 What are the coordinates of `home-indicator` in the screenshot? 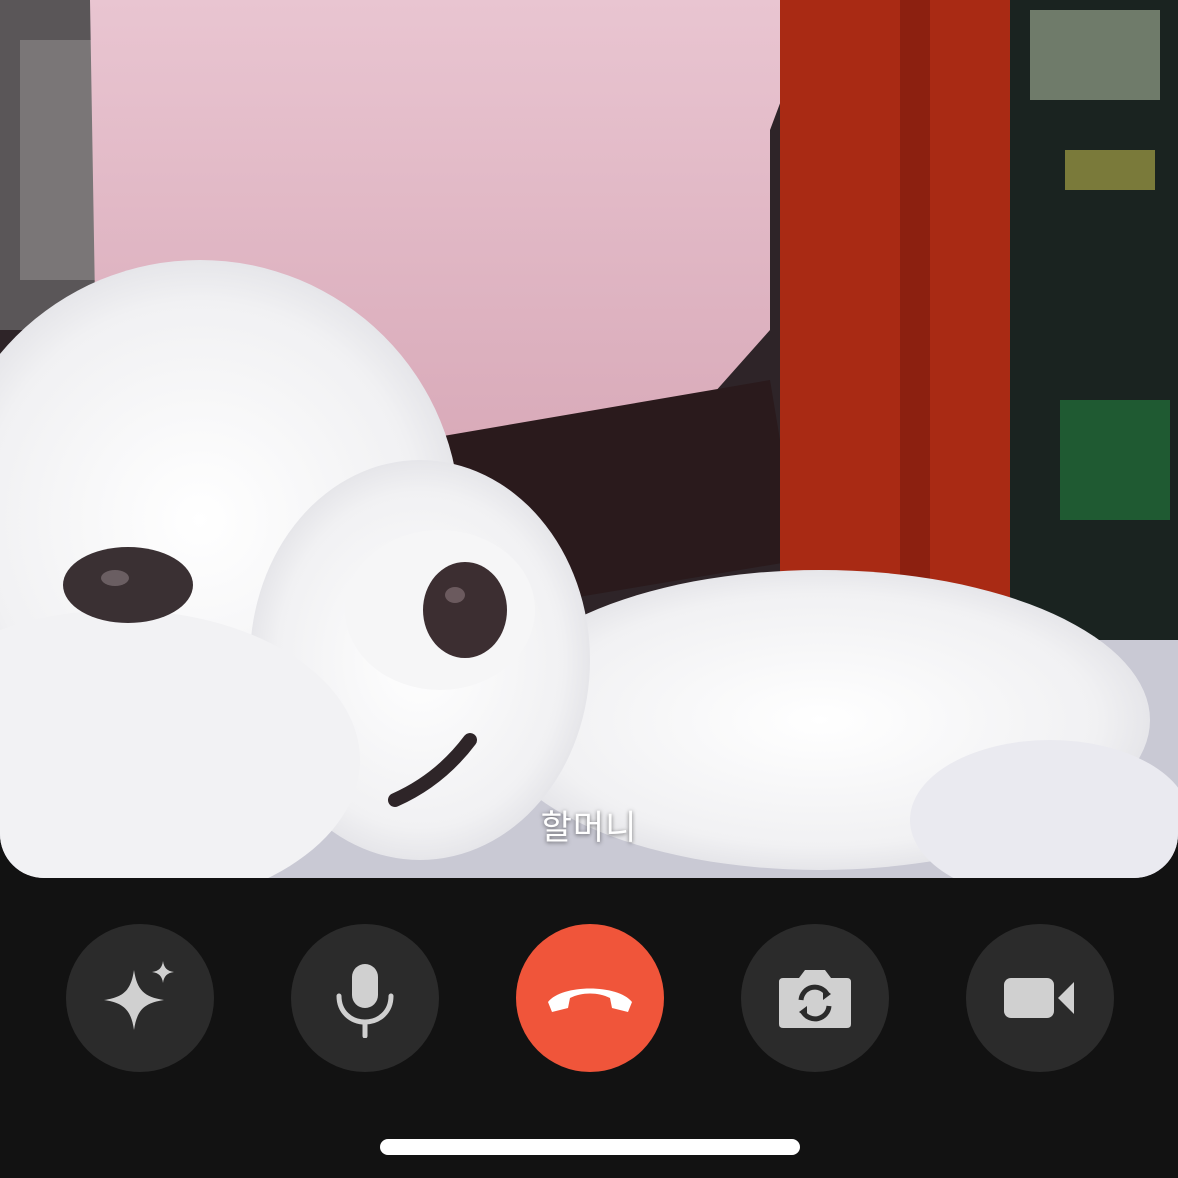 It's located at (590, 1147).